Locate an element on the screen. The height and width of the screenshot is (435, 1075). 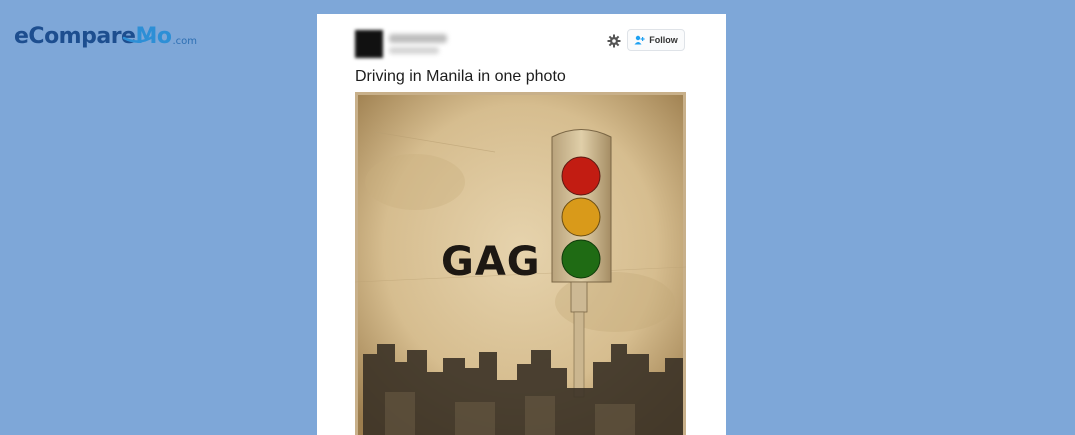
tweet-text: Driving in Manila in one photo is located at coordinates (460, 76).